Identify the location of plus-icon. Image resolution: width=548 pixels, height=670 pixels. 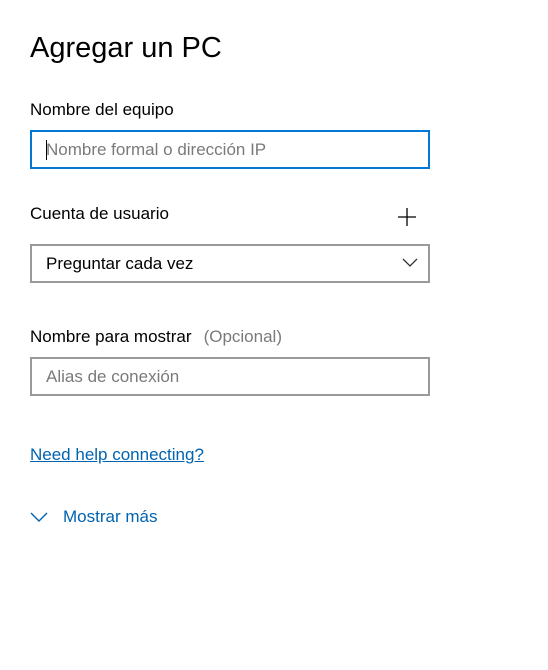
(407, 217).